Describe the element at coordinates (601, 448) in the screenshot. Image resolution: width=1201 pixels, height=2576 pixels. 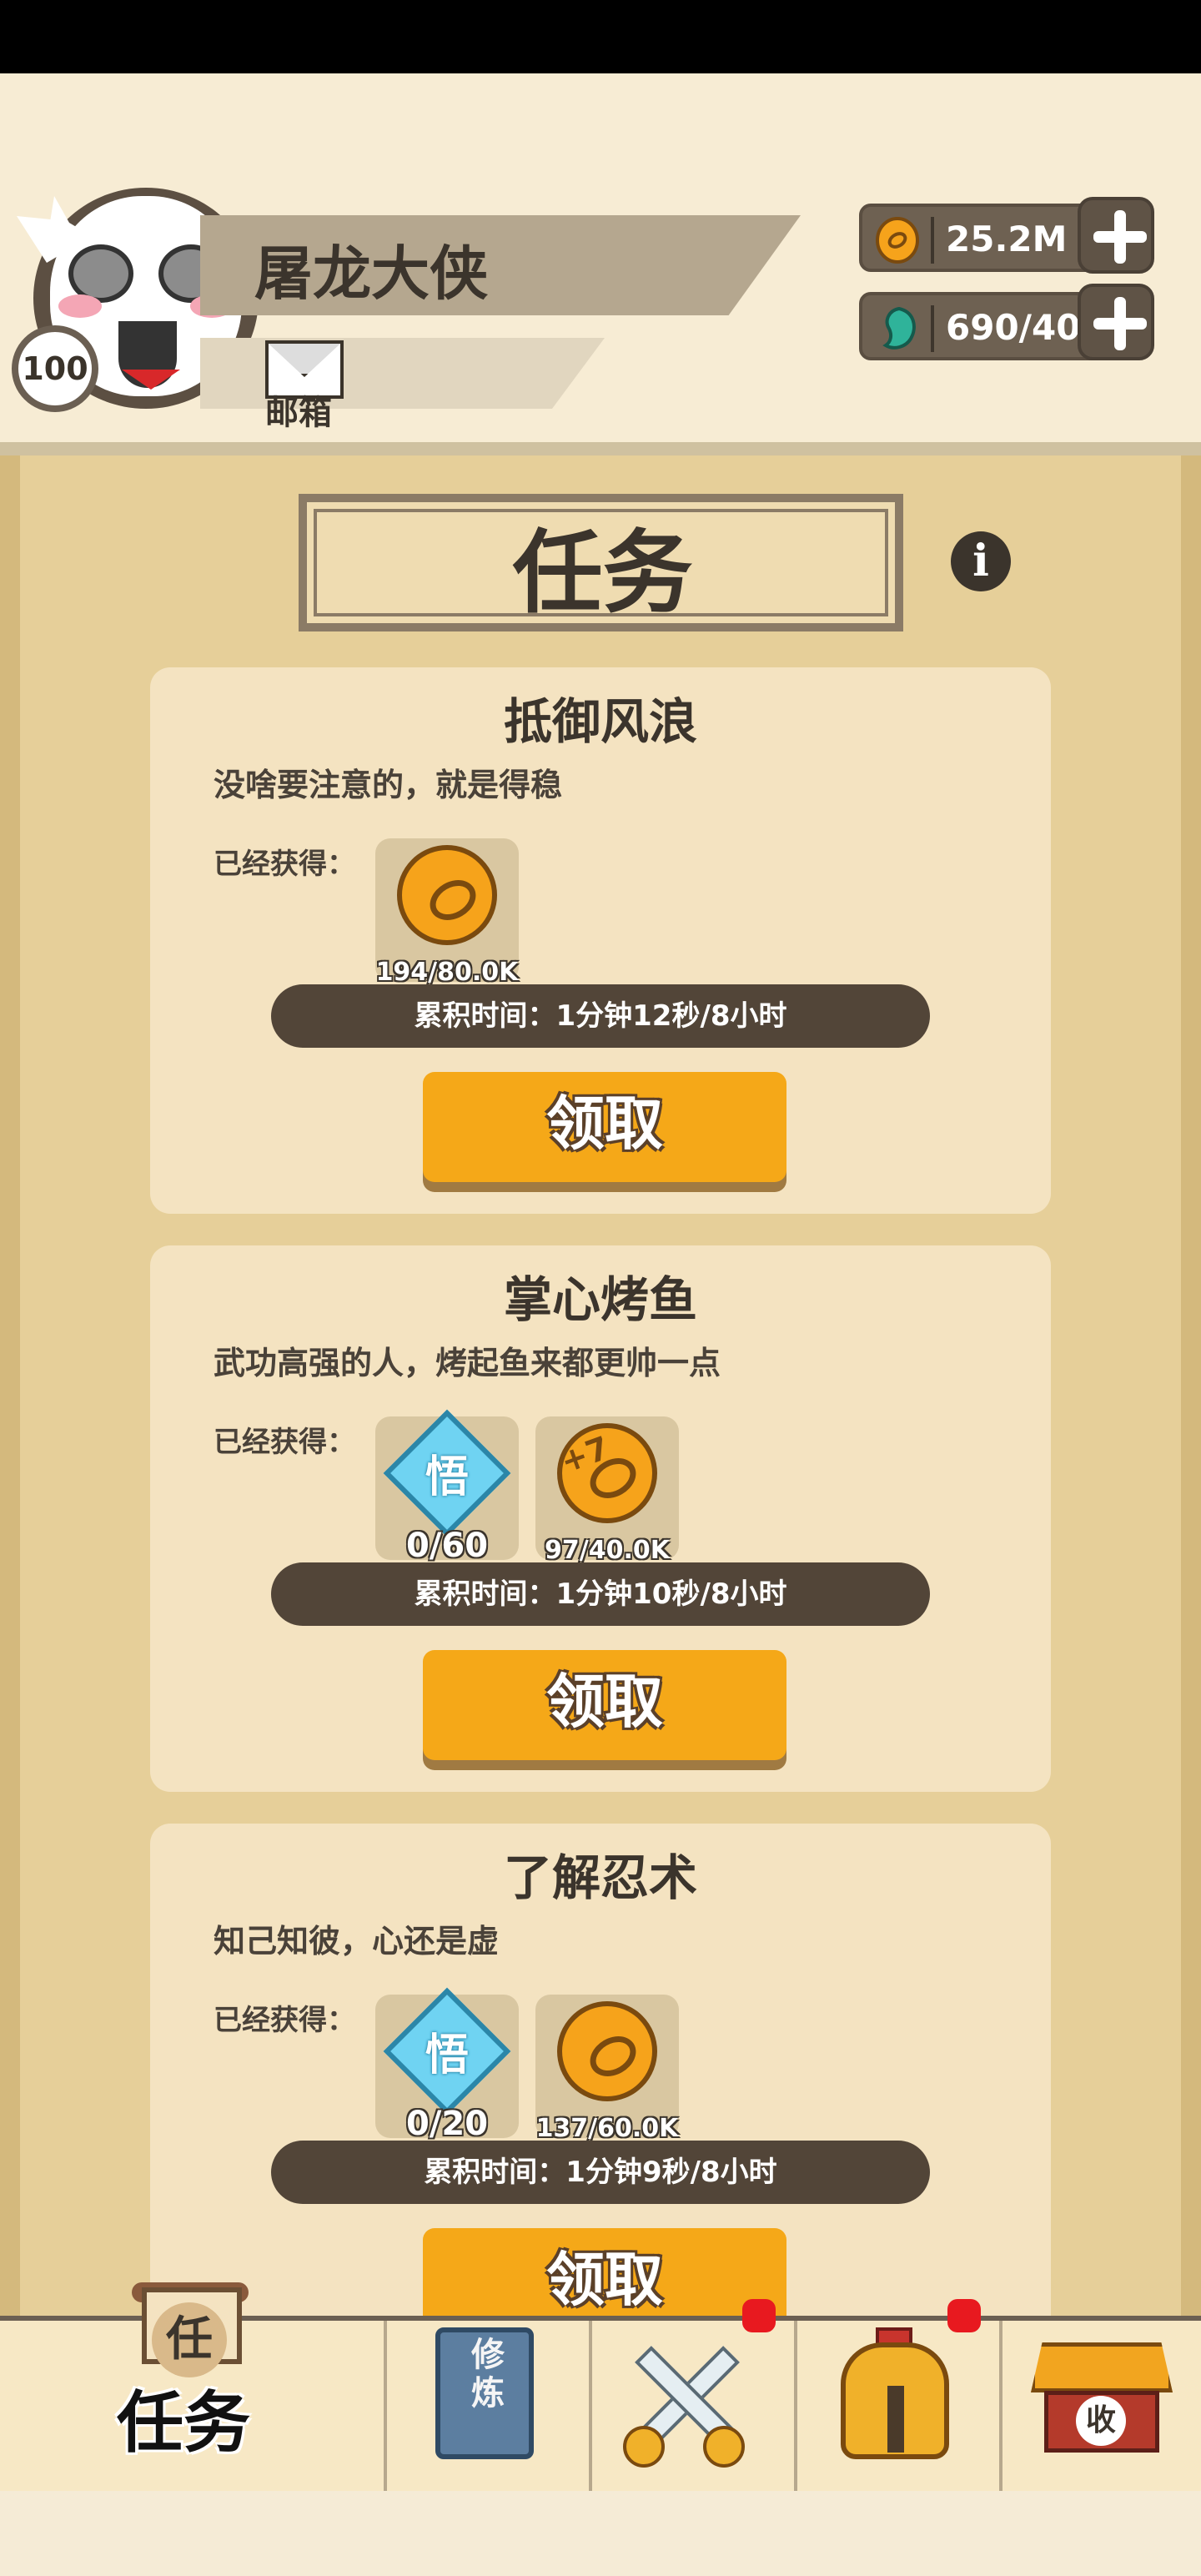
I see `header-divider` at that location.